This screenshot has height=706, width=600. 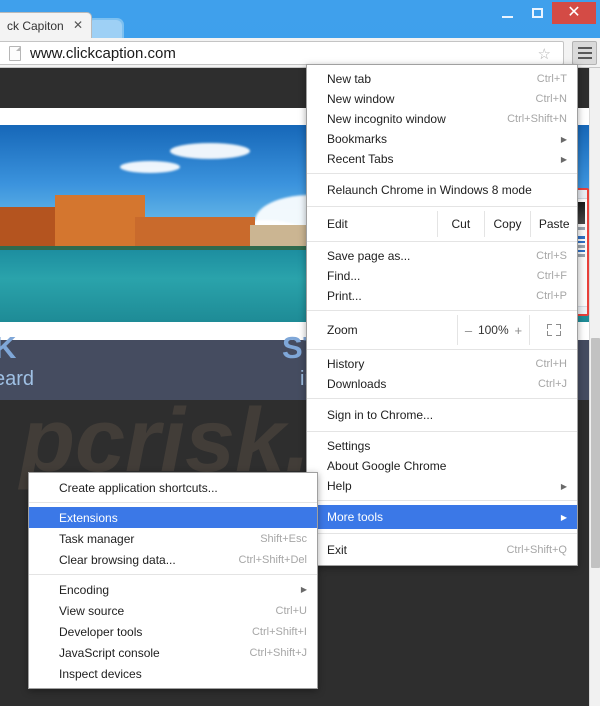 What do you see at coordinates (361, 99) in the screenshot?
I see `menu-item-label: New window` at bounding box center [361, 99].